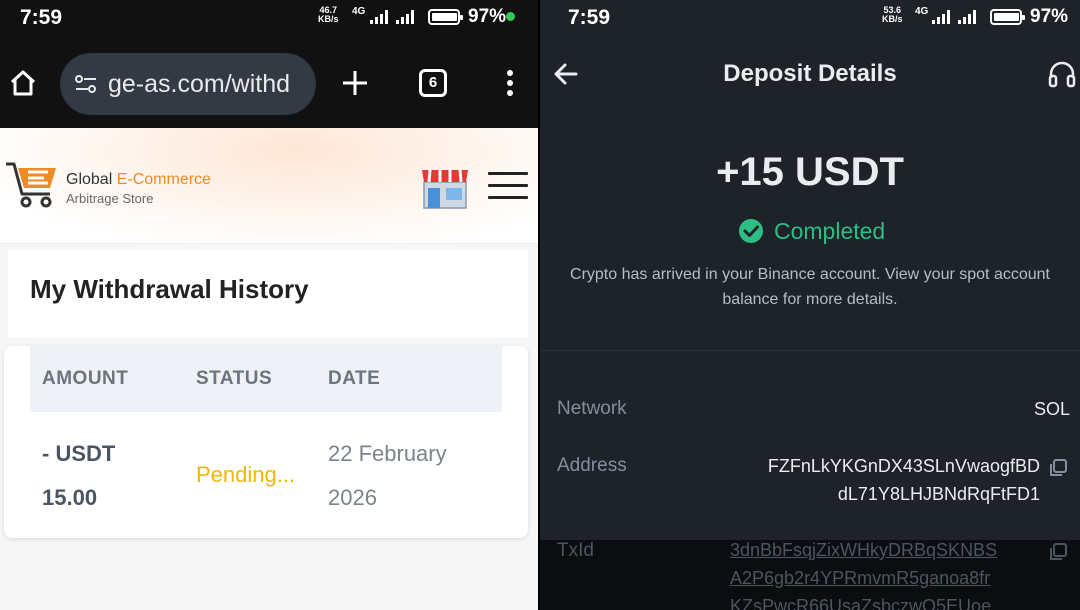  Describe the element at coordinates (208, 84) in the screenshot. I see `url-text: ge-as.com/withd` at that location.